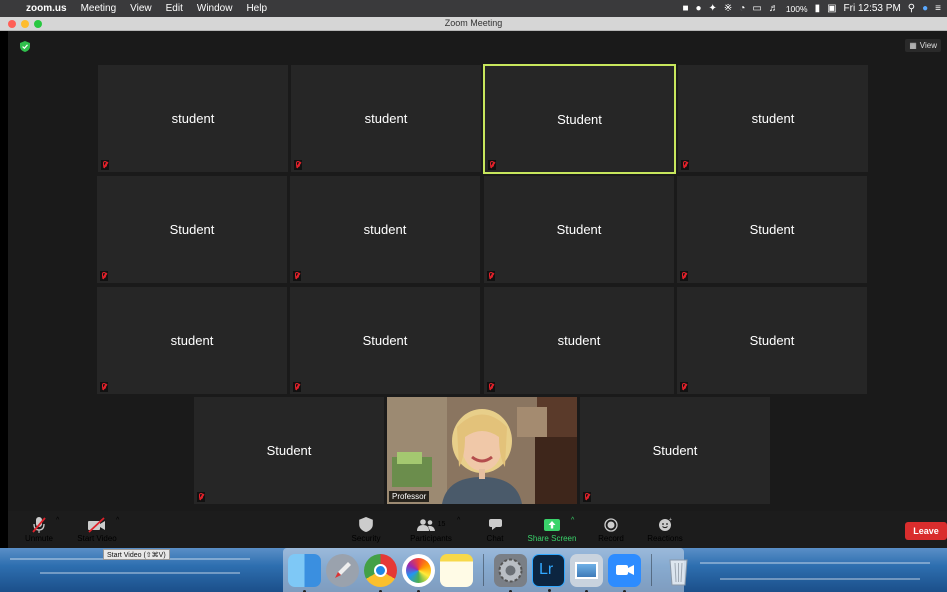  I want to click on chrome-icon, so click(380, 572).